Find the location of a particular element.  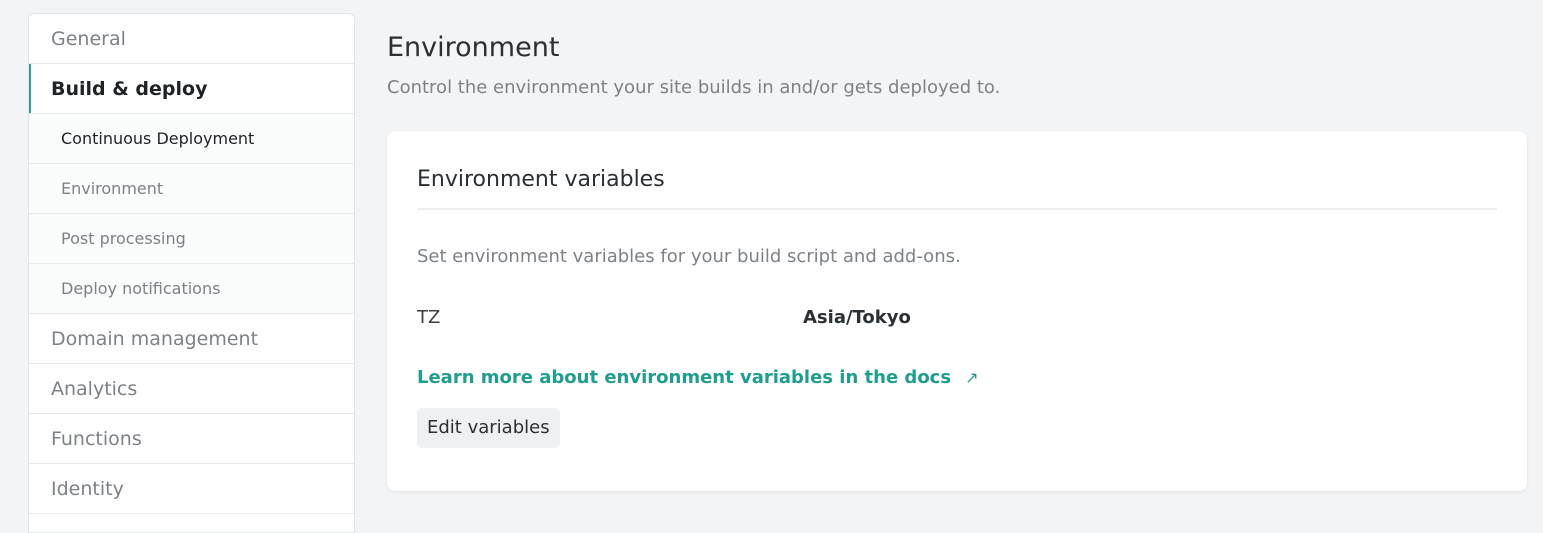

sidebar-item-general: General is located at coordinates (191, 39).